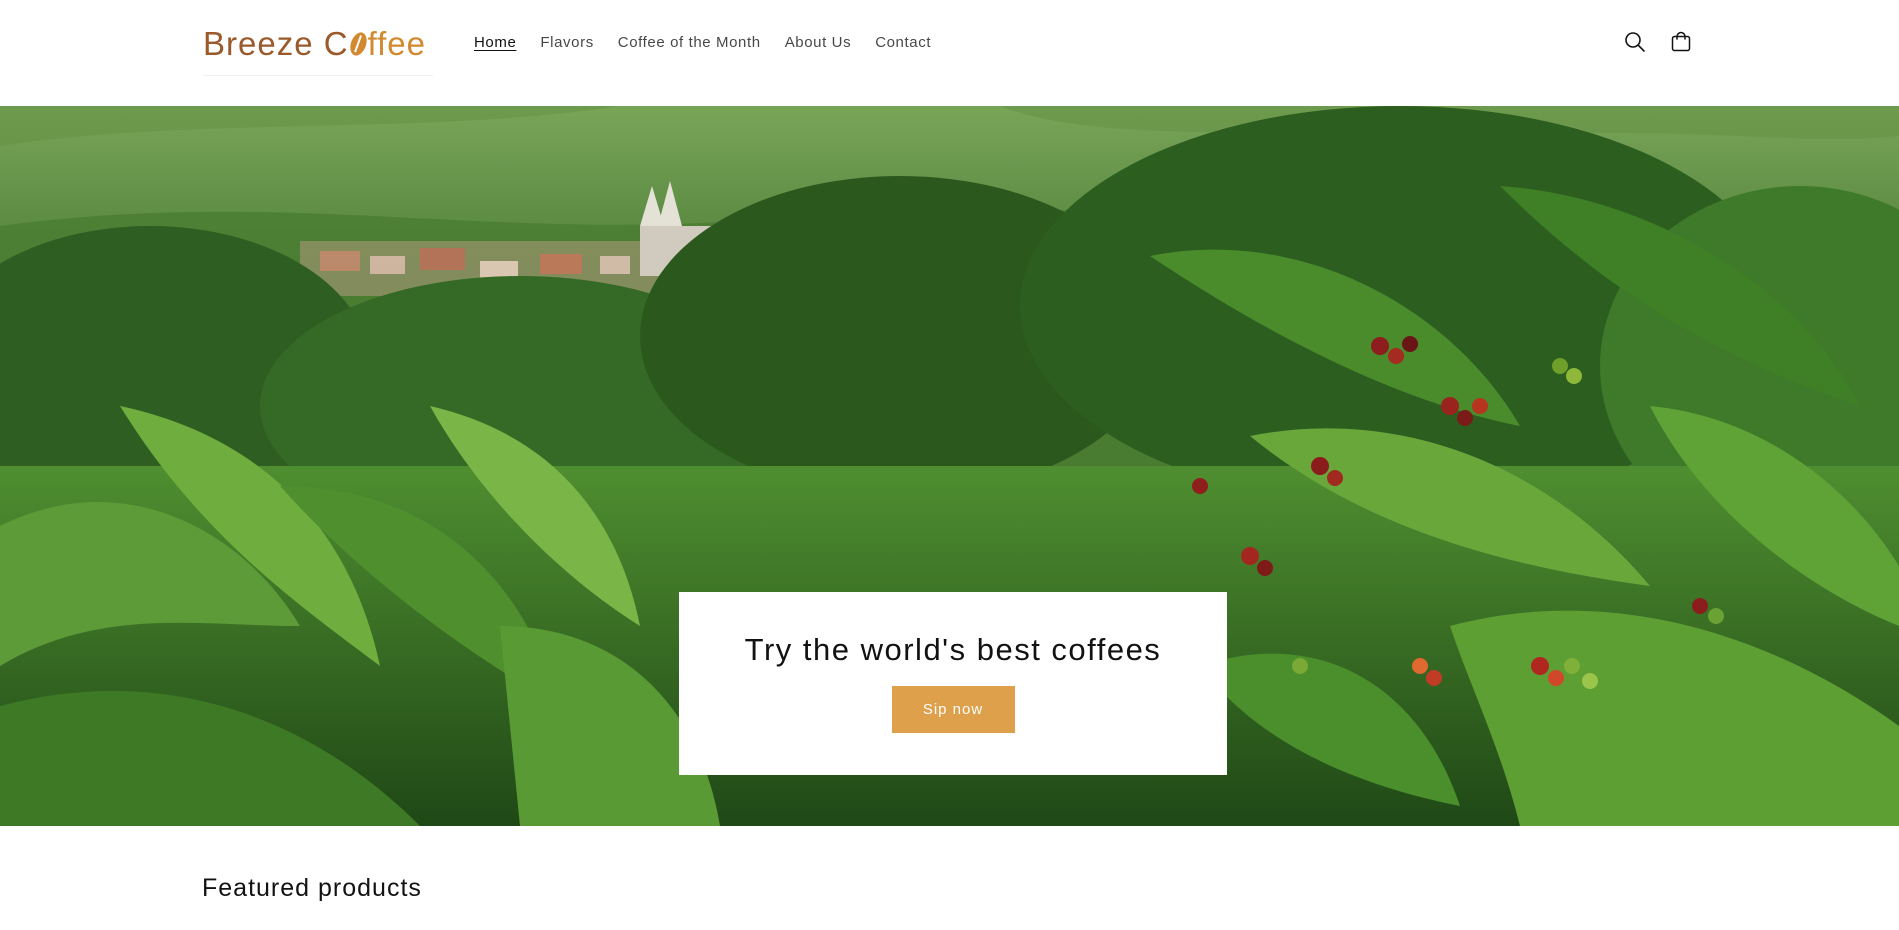 The image size is (1899, 930). Describe the element at coordinates (566, 42) in the screenshot. I see `nav-flavors: Flavors` at that location.